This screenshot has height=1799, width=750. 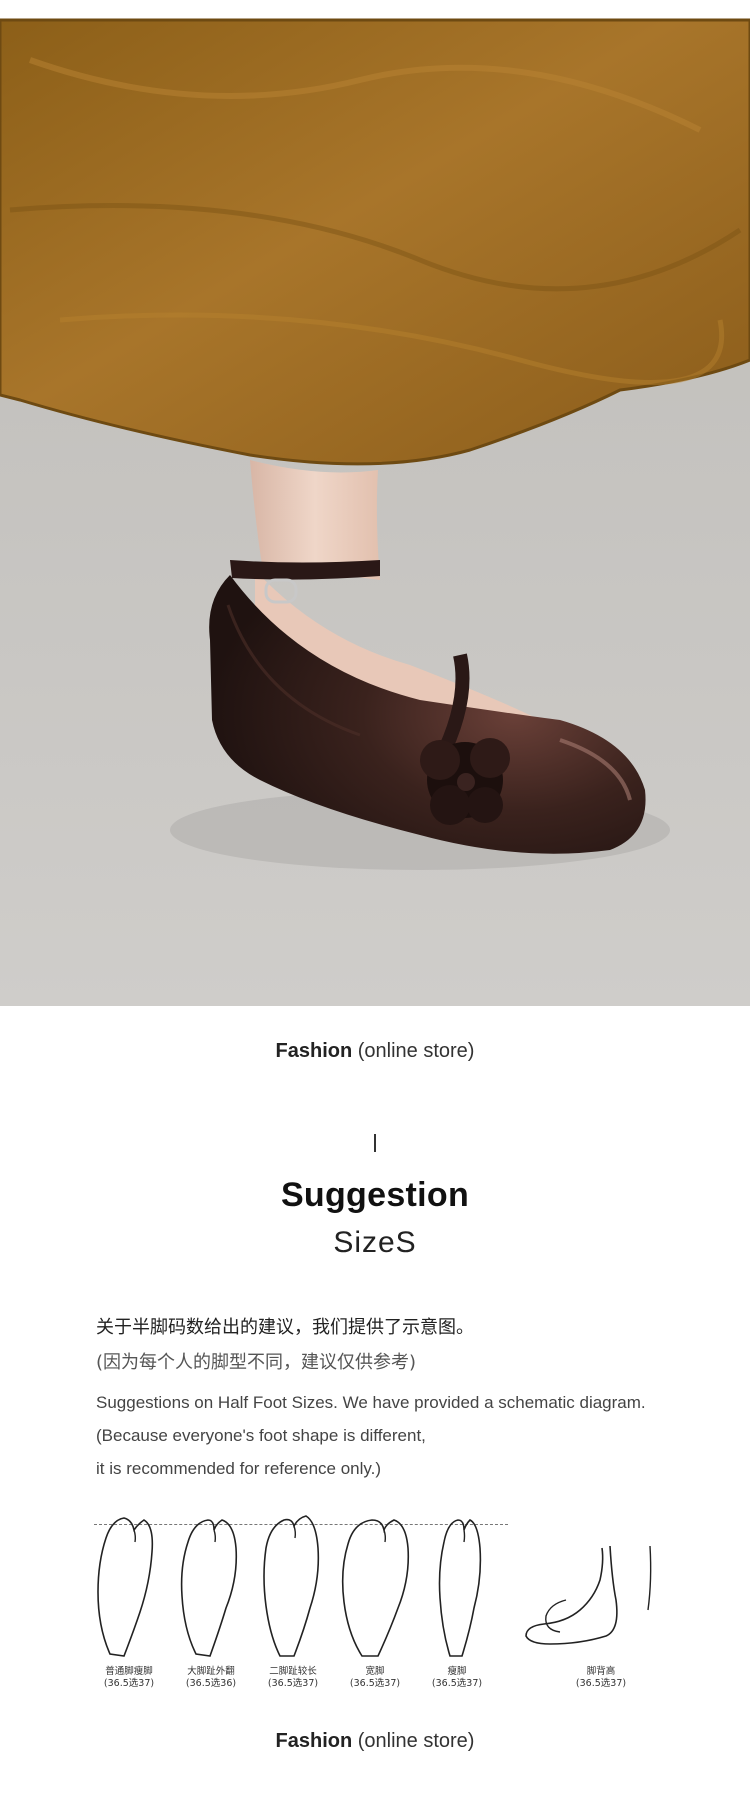 I want to click on section-subtitle: SizeS, so click(x=375, y=1242).